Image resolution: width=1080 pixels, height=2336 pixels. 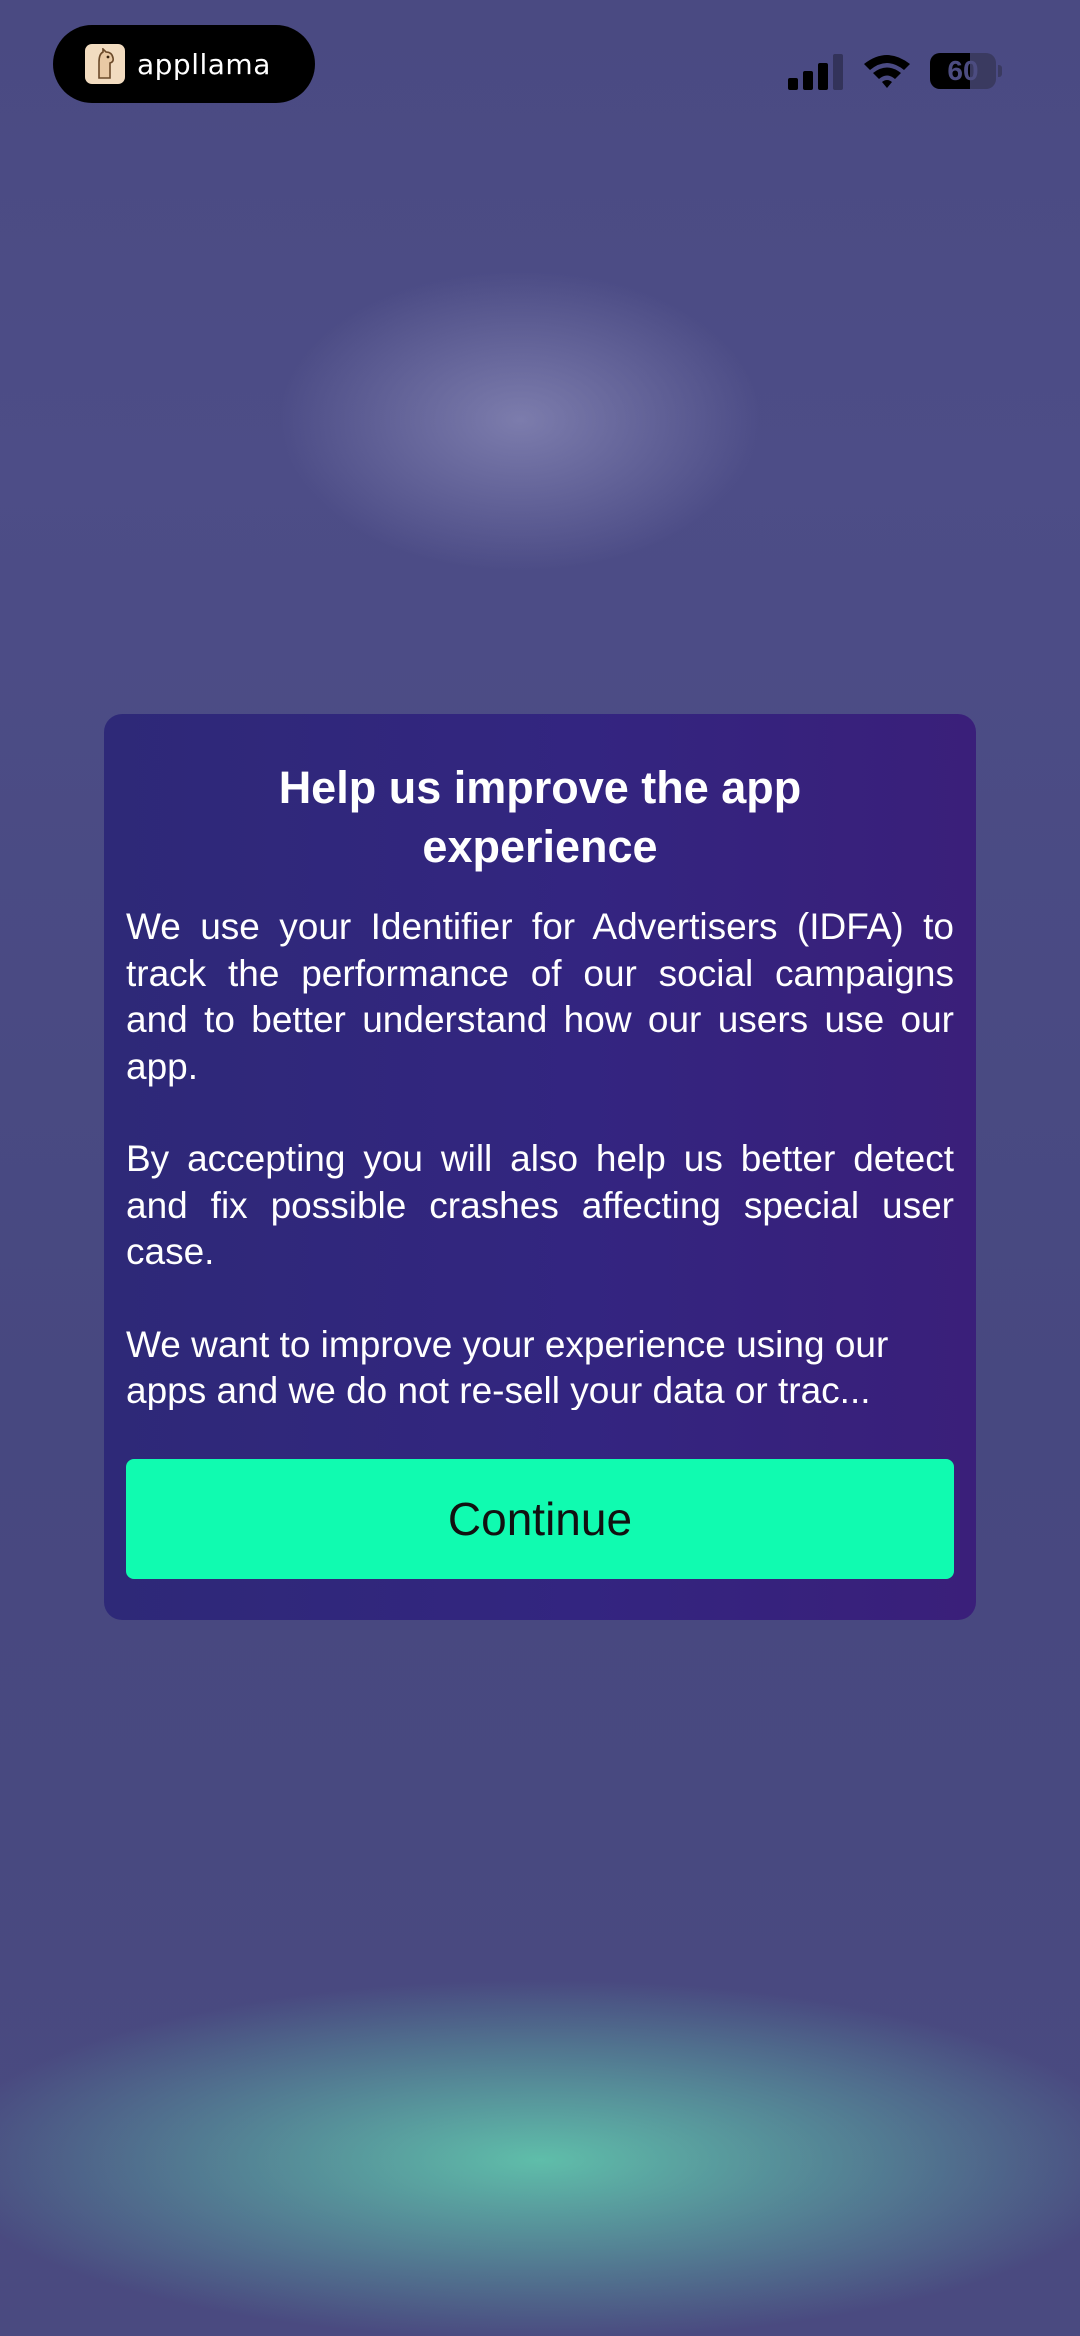 What do you see at coordinates (887, 71) in the screenshot?
I see `wifi-icon` at bounding box center [887, 71].